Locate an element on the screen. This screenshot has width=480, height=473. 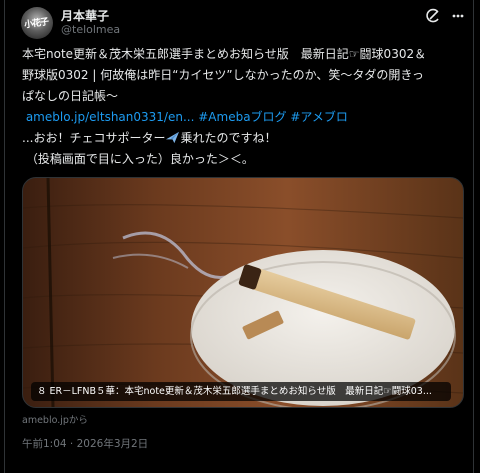
hashtag-link: #Amebaブログ is located at coordinates (242, 117).